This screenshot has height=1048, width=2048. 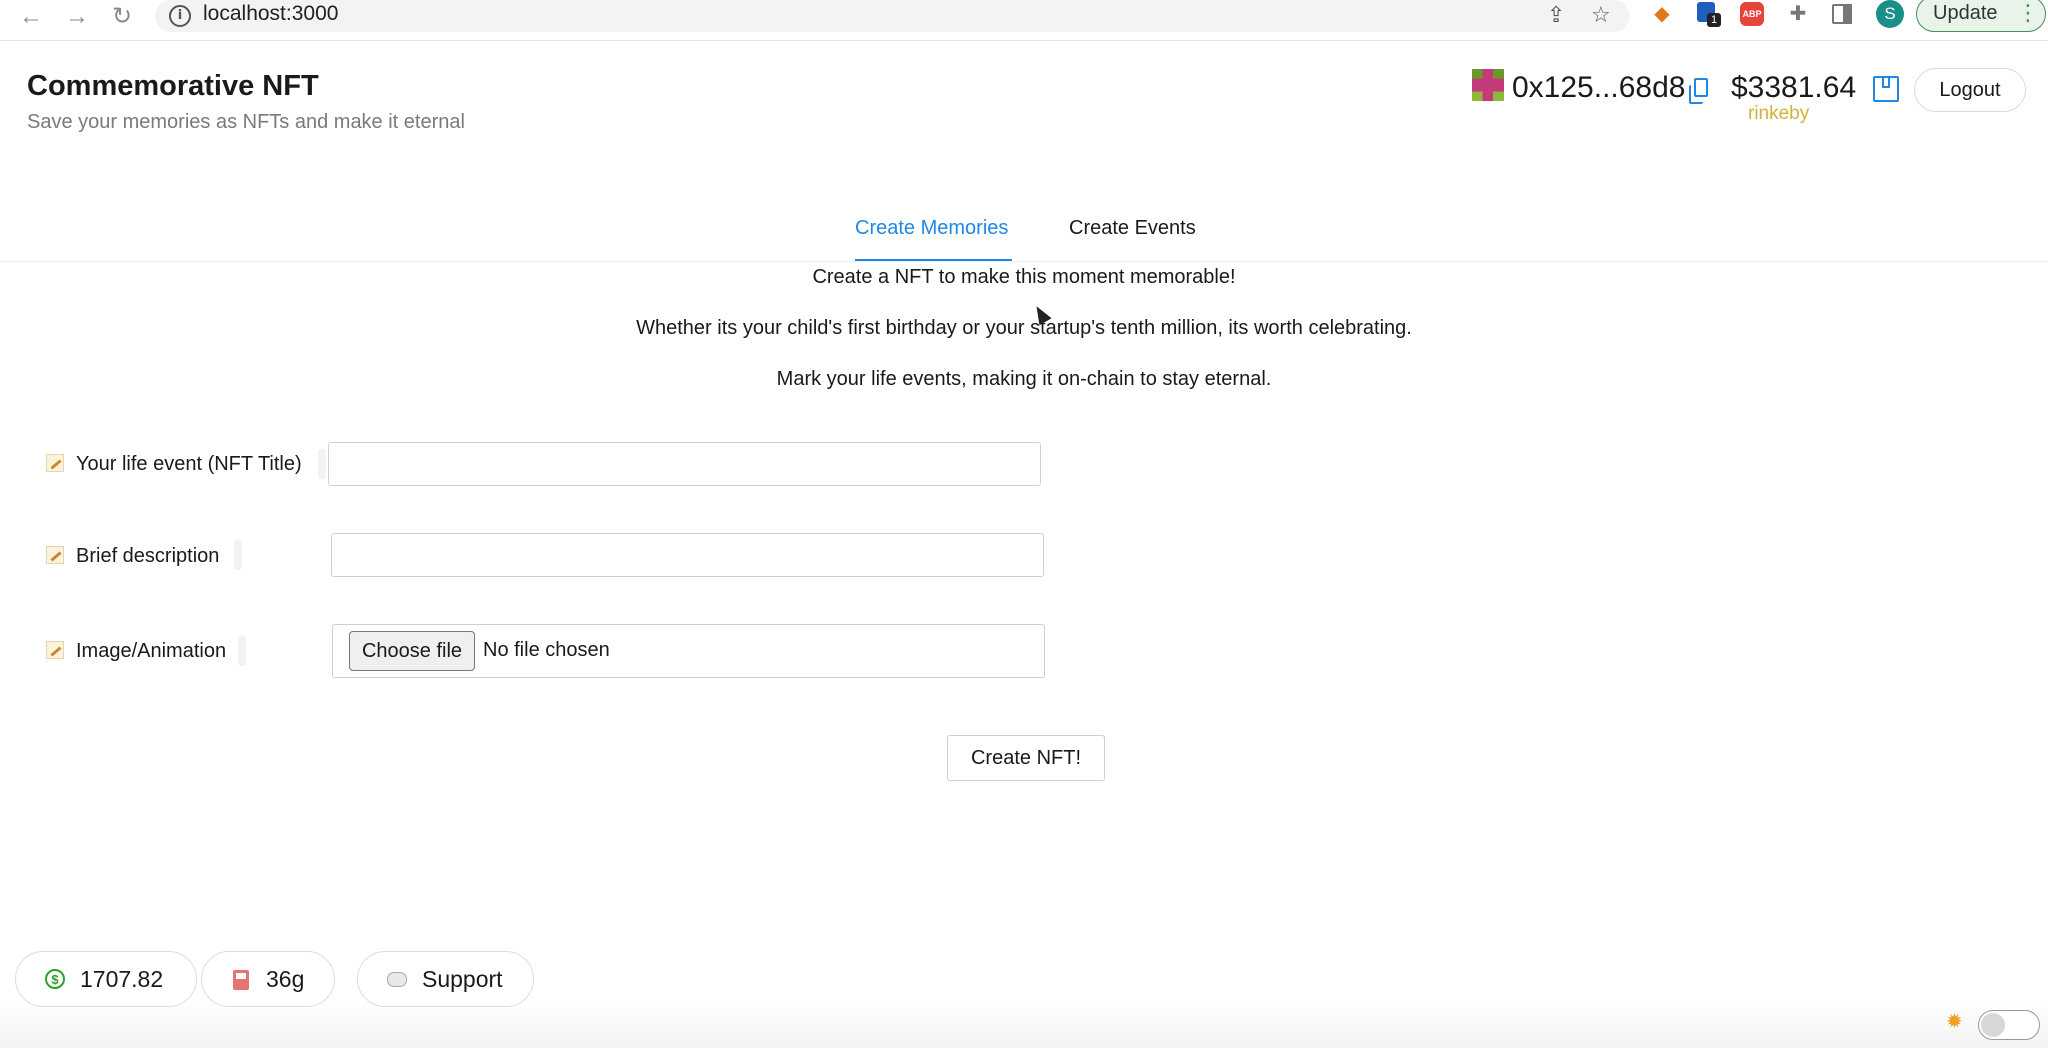 What do you see at coordinates (151, 651) in the screenshot?
I see `image-label-text: Image/Animation` at bounding box center [151, 651].